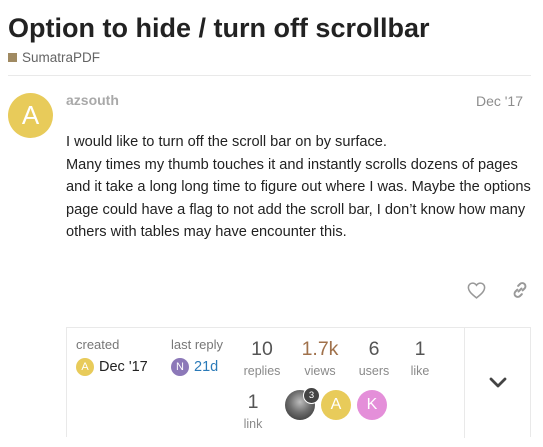 The height and width of the screenshot is (447, 543). What do you see at coordinates (498, 290) in the screenshot?
I see `post-actions` at bounding box center [498, 290].